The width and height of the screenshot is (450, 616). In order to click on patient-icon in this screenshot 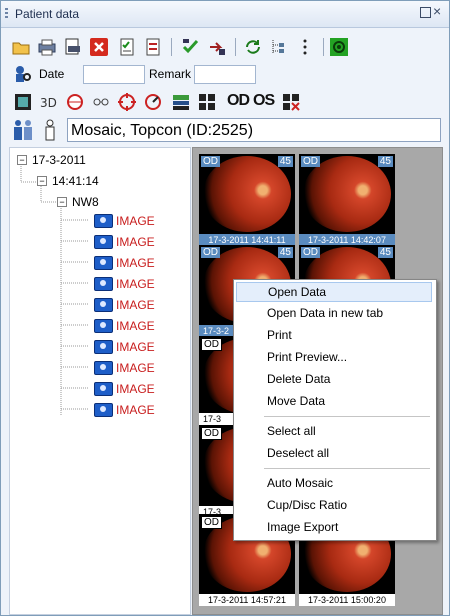, I will do `click(50, 130)`.